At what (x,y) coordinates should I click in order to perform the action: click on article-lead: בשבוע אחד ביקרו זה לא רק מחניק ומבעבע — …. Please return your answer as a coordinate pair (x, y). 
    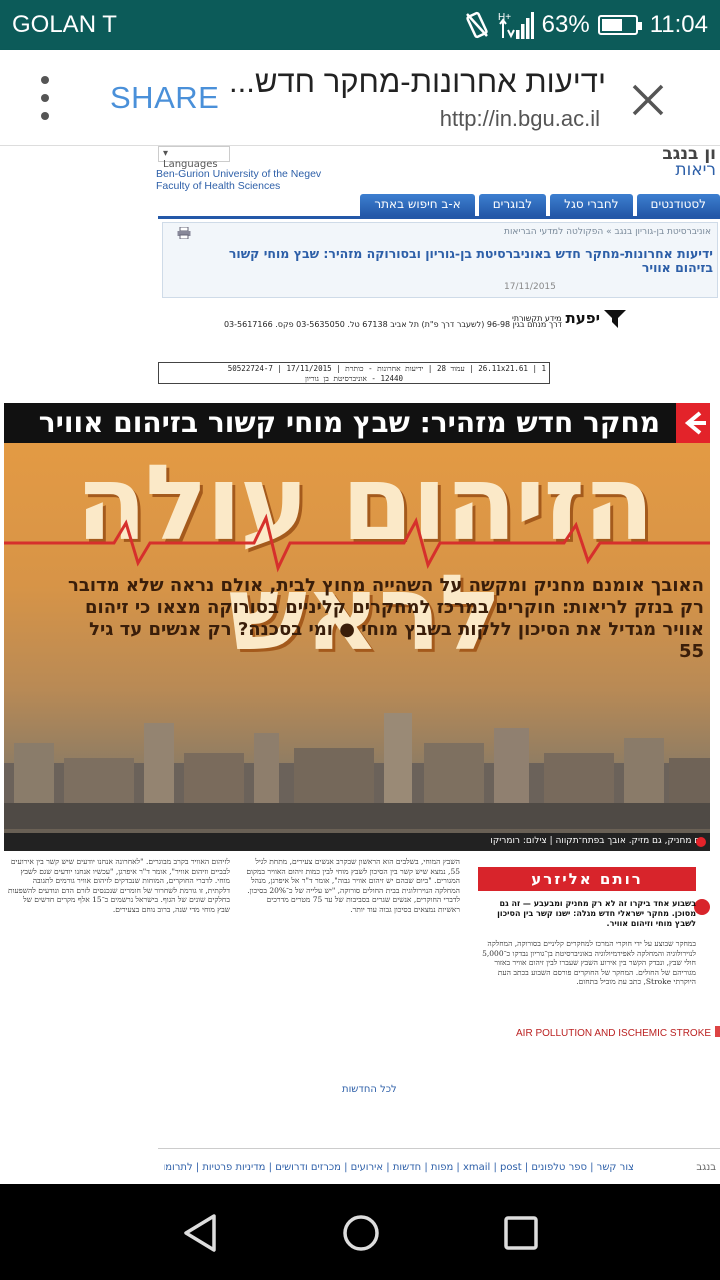
    Looking at the image, I should click on (596, 913).